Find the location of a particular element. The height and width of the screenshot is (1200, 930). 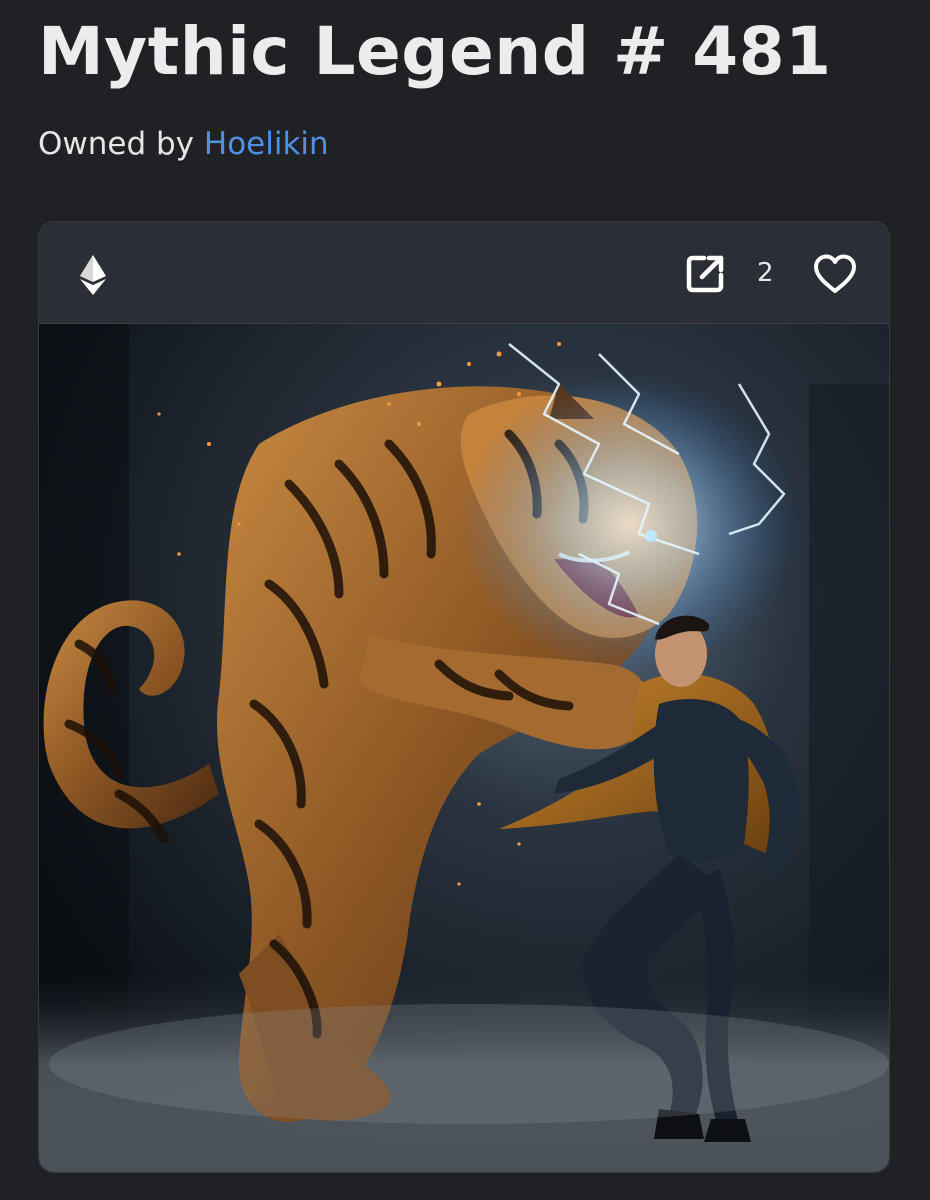

heart-outline-icon is located at coordinates (835, 274).